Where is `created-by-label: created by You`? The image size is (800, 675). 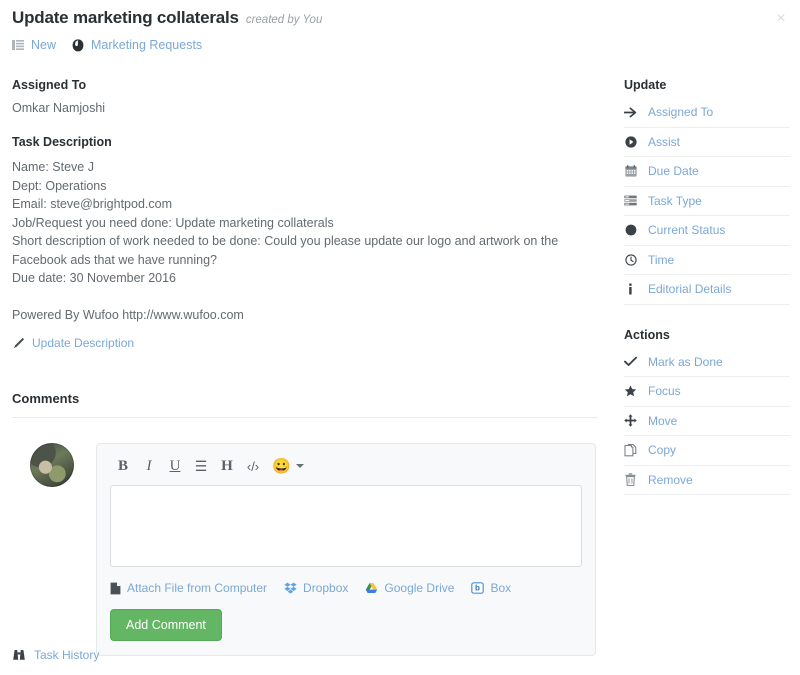 created-by-label: created by You is located at coordinates (284, 20).